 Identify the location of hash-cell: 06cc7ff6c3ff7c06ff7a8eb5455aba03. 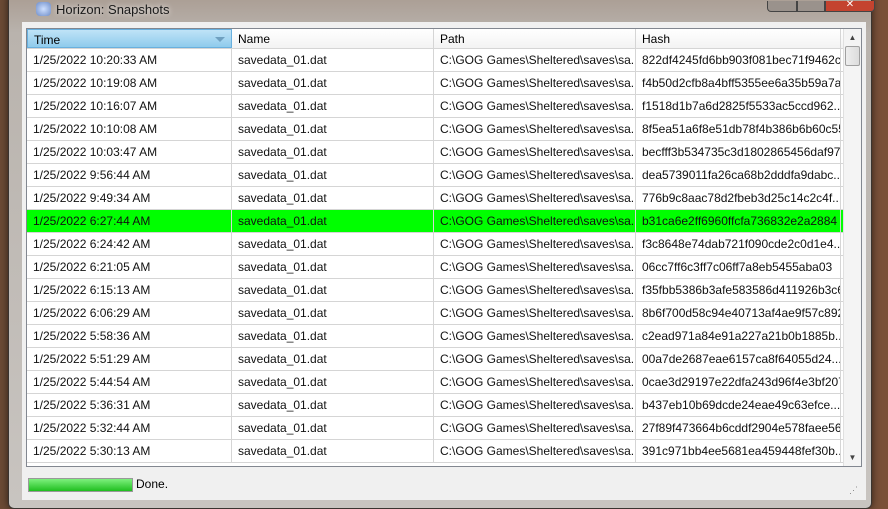
(738, 267).